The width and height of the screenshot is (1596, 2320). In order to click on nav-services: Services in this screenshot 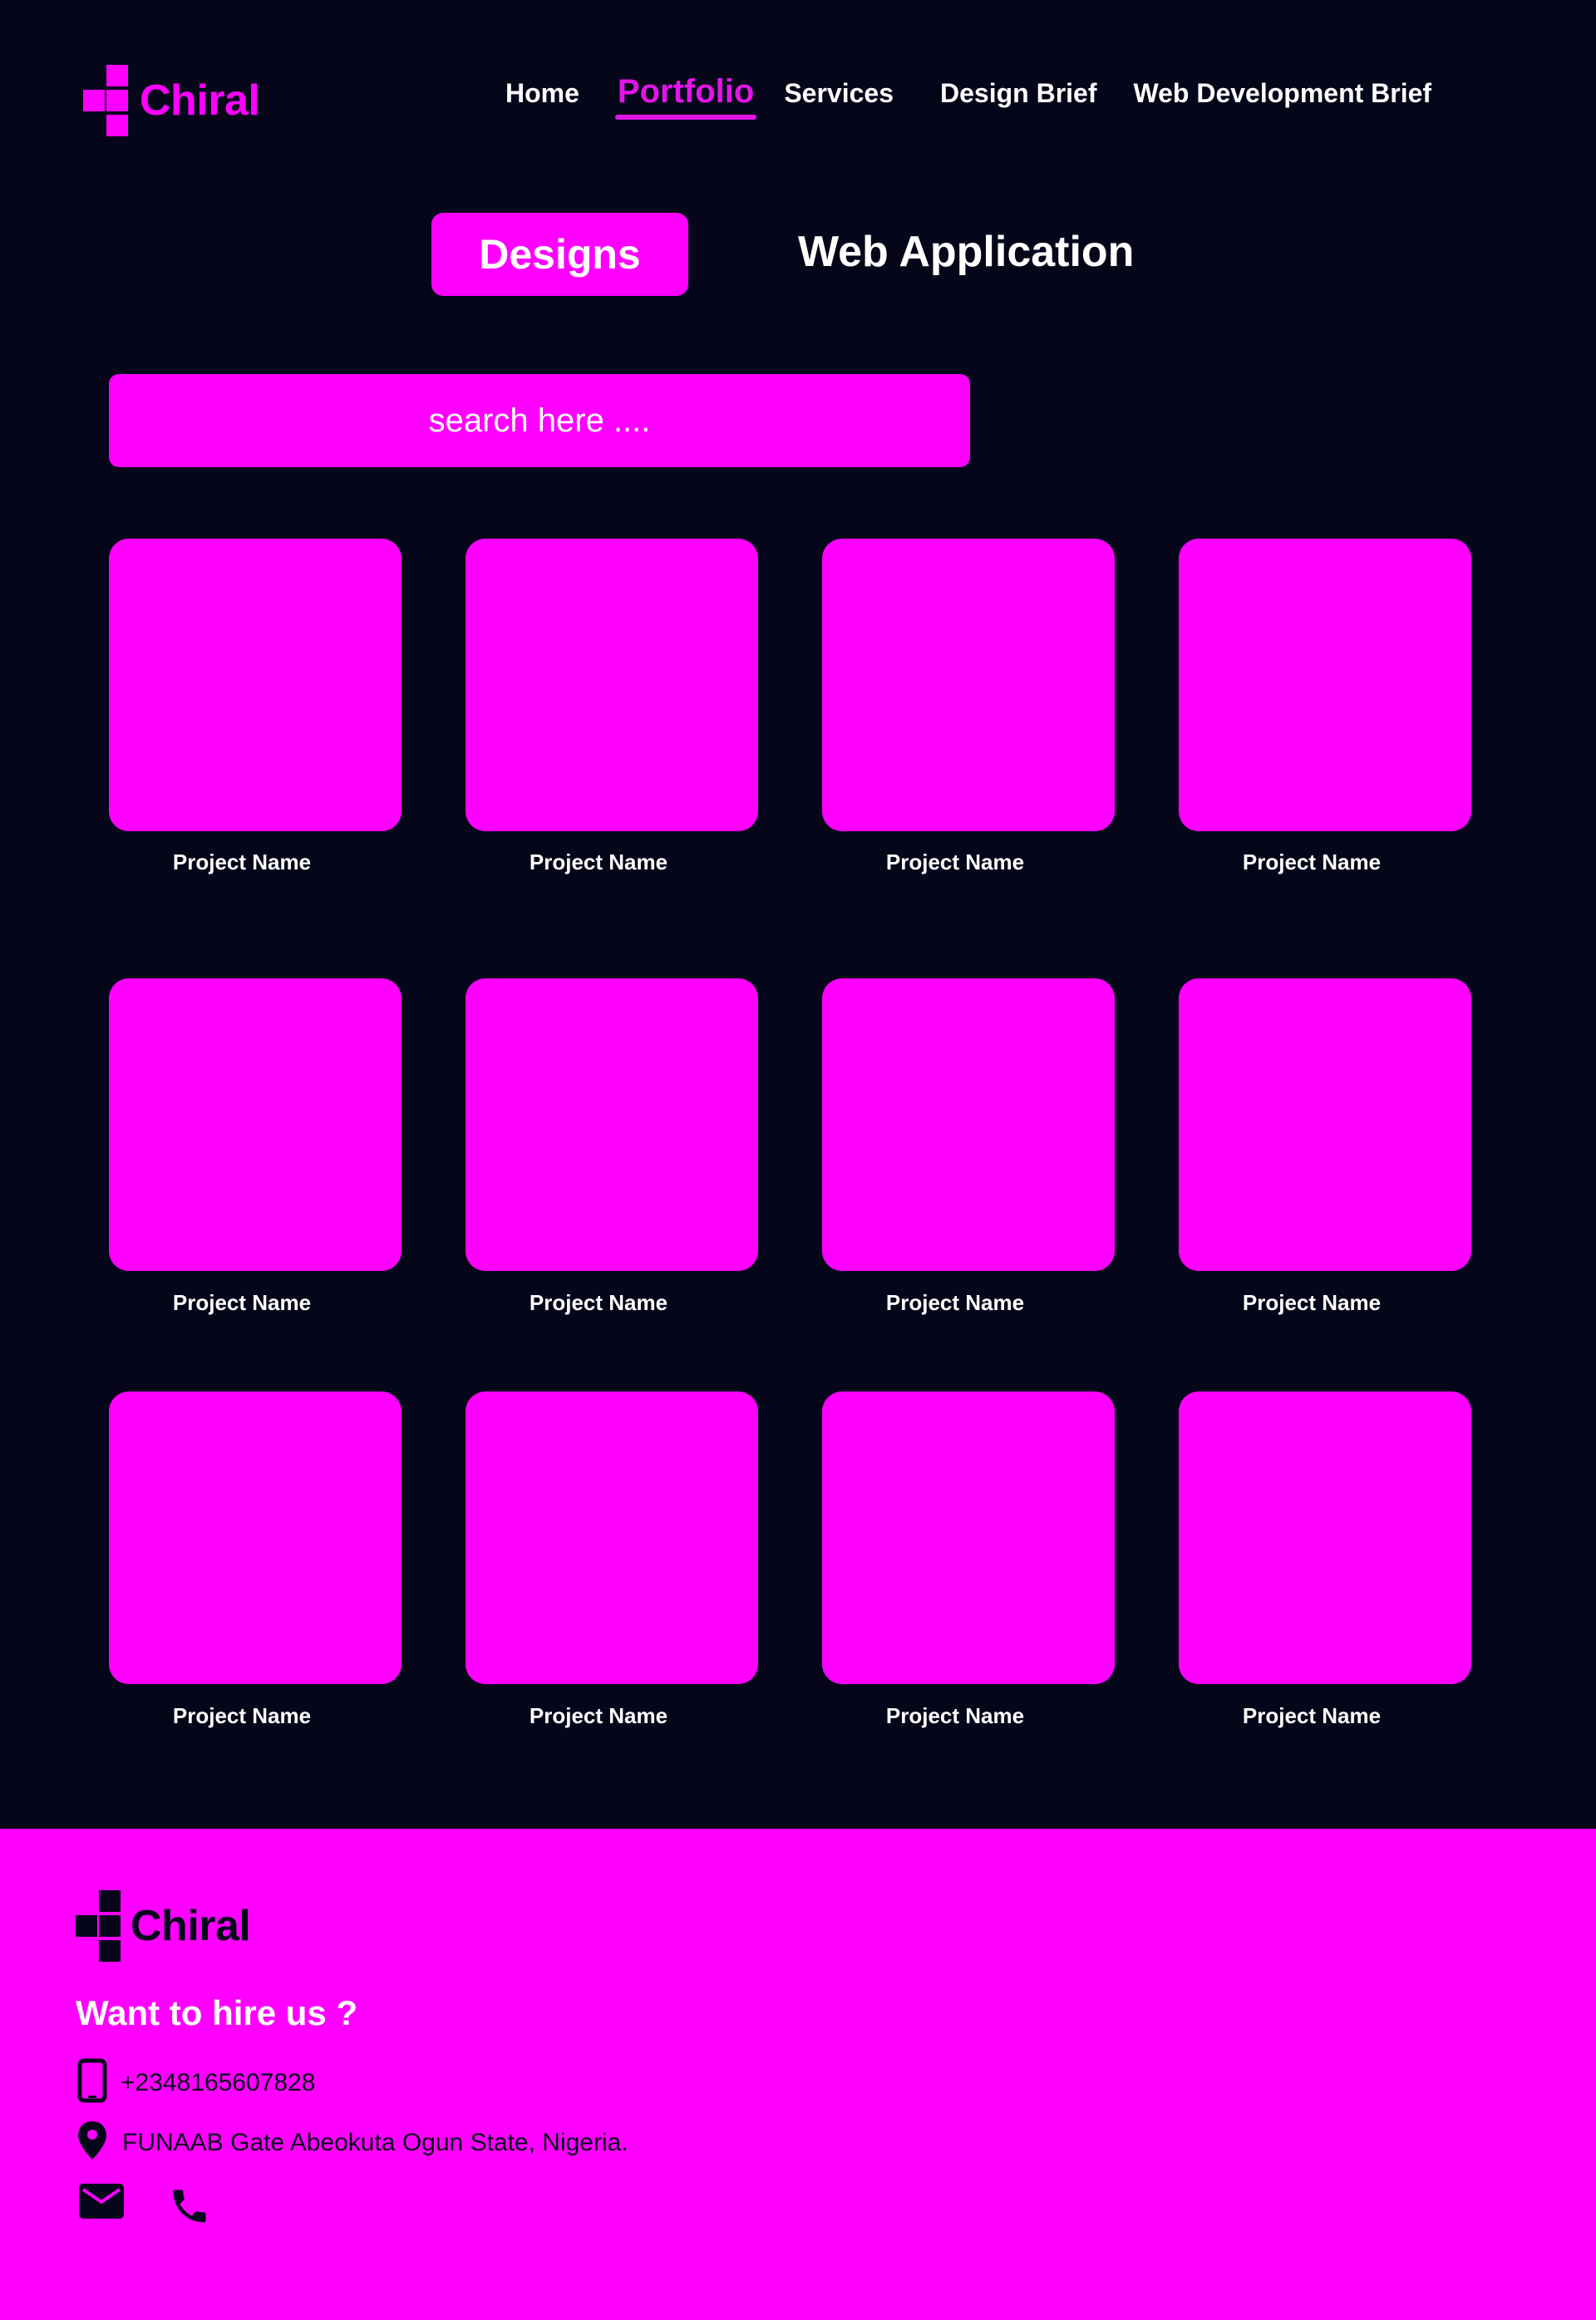, I will do `click(839, 93)`.